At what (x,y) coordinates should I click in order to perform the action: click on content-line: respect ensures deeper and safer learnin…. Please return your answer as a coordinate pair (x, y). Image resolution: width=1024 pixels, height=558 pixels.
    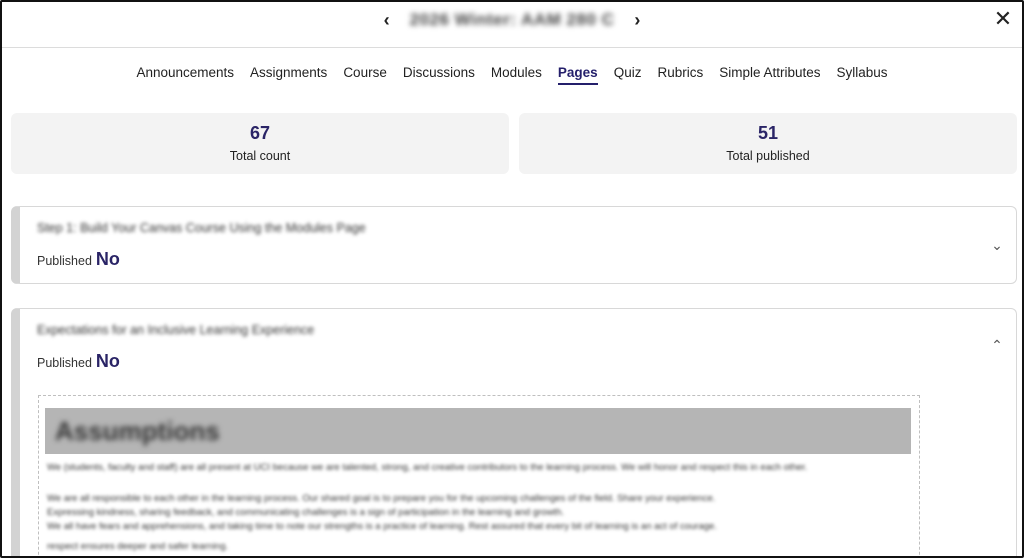
    Looking at the image, I should click on (138, 546).